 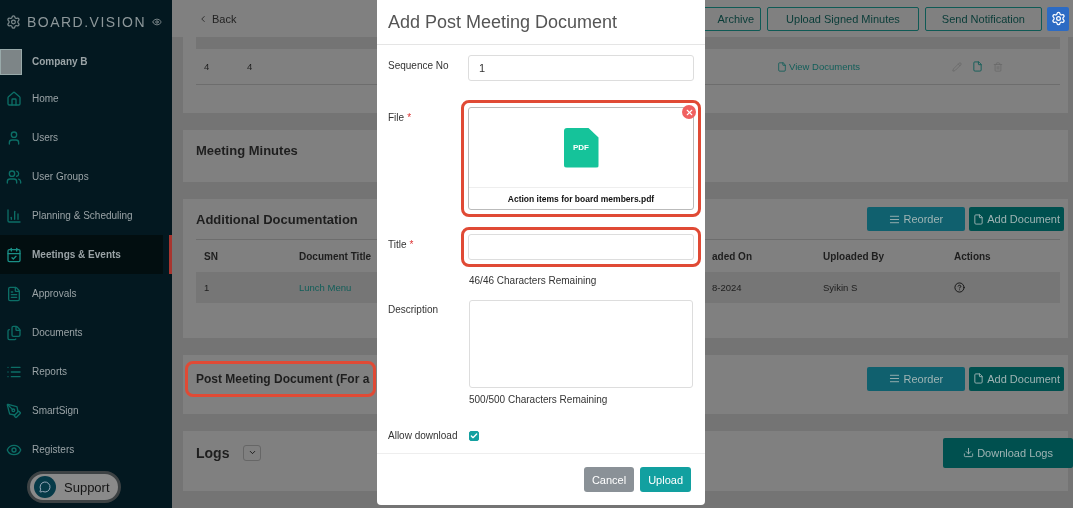 I want to click on section-title: Meeting Minutes, so click(x=247, y=150).